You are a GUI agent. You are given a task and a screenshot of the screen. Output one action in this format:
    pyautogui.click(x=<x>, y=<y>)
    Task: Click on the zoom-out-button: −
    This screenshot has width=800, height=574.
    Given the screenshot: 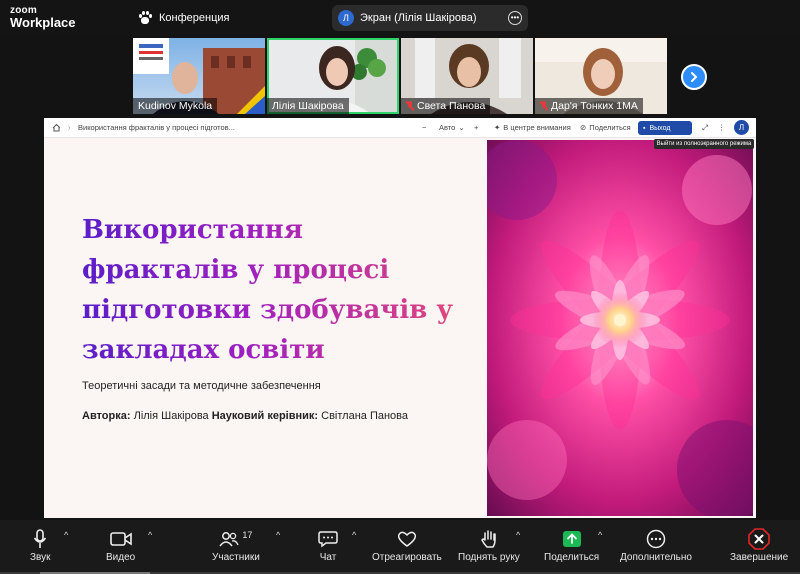 What is the action you would take?
    pyautogui.click(x=424, y=127)
    